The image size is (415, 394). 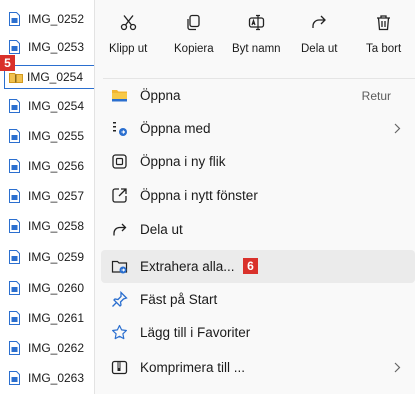 I want to click on menu-item-share: Dela ut, so click(x=258, y=229).